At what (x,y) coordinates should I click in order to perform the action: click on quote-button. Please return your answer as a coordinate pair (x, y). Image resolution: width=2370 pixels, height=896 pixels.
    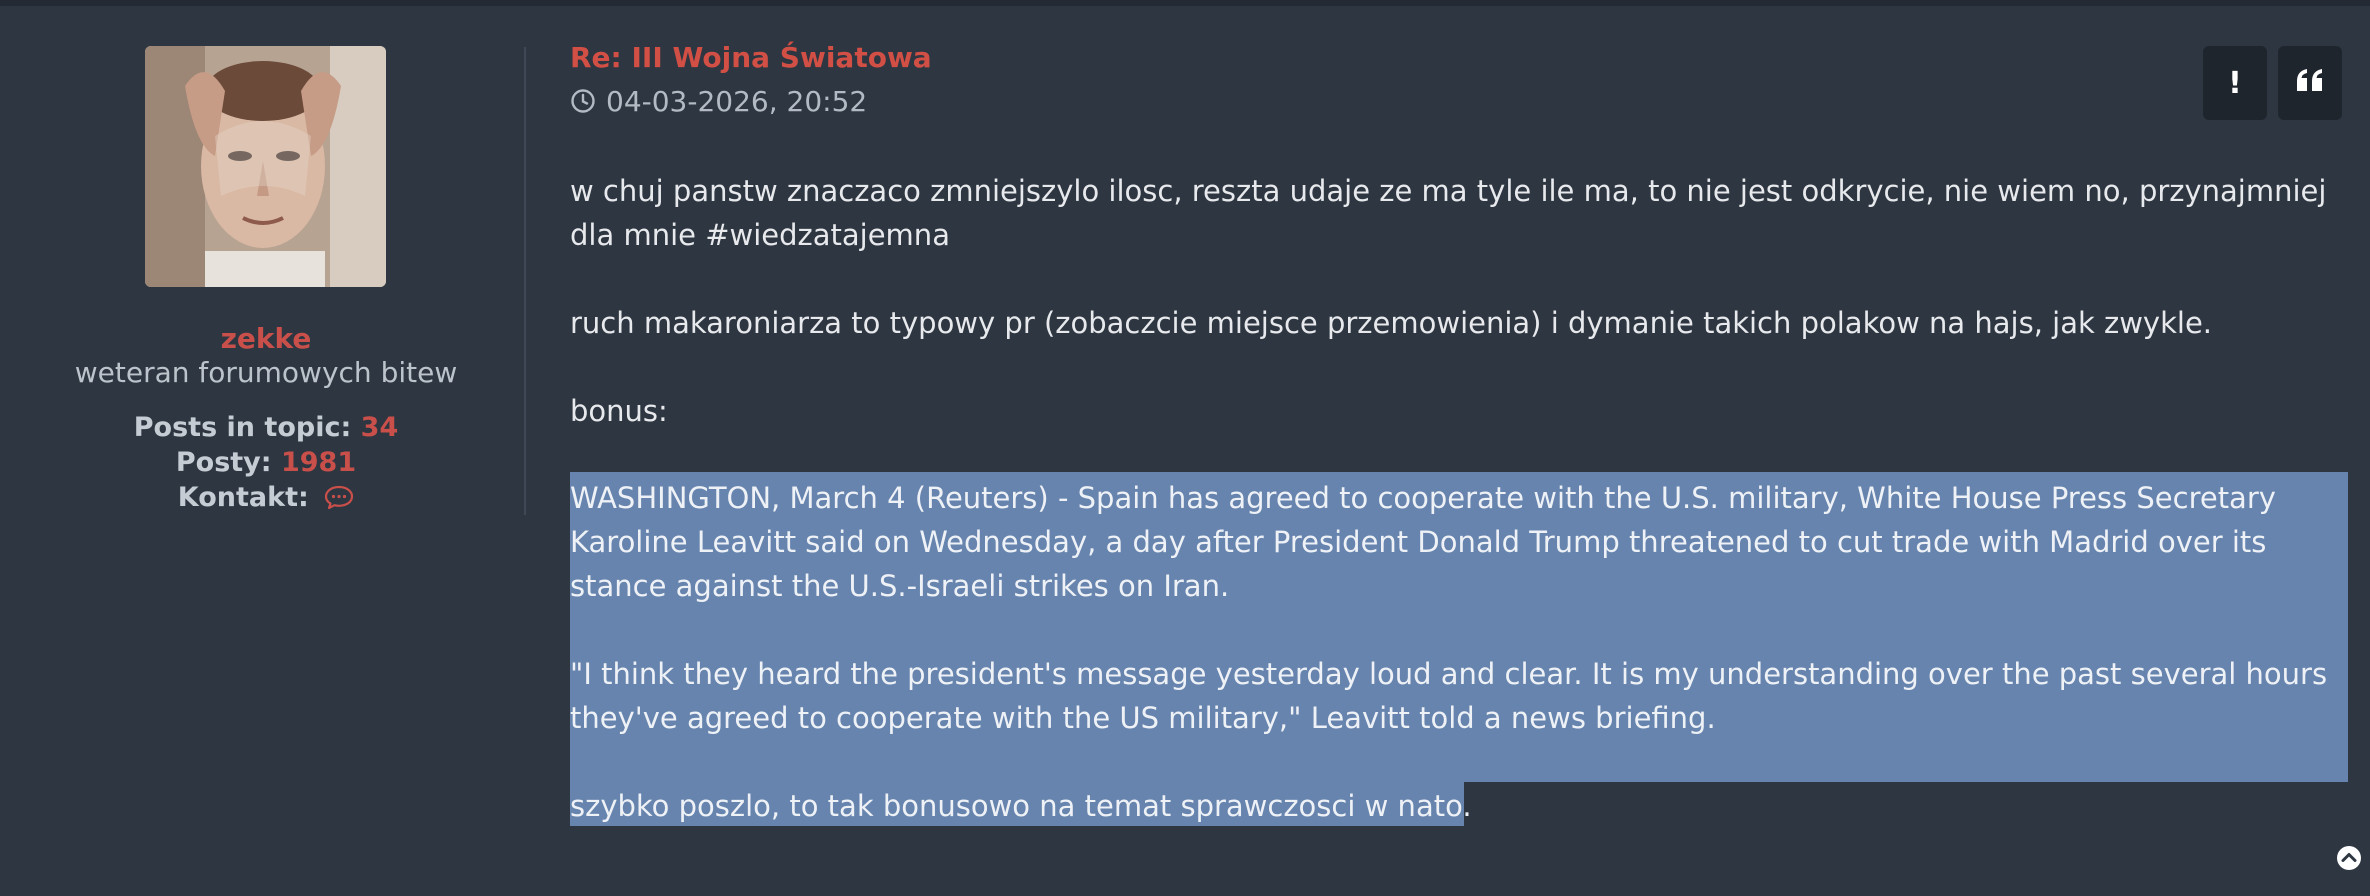
    Looking at the image, I should click on (2310, 83).